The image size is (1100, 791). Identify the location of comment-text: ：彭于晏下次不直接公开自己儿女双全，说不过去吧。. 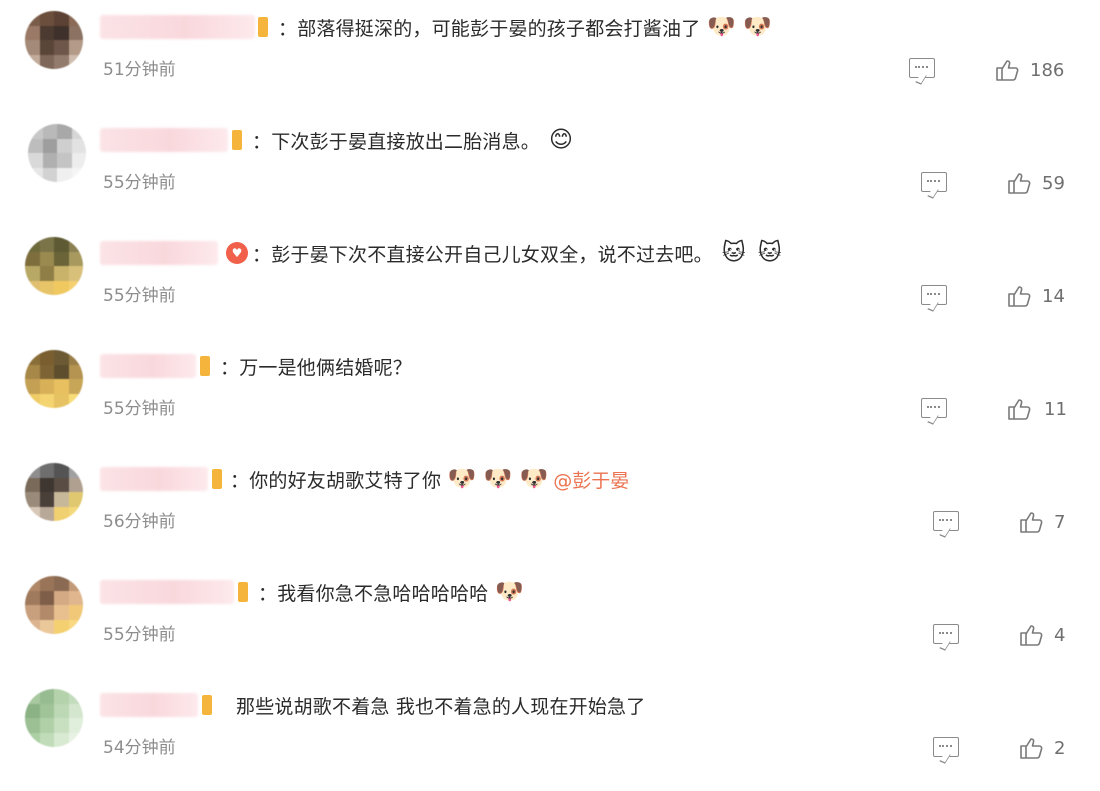
(482, 254).